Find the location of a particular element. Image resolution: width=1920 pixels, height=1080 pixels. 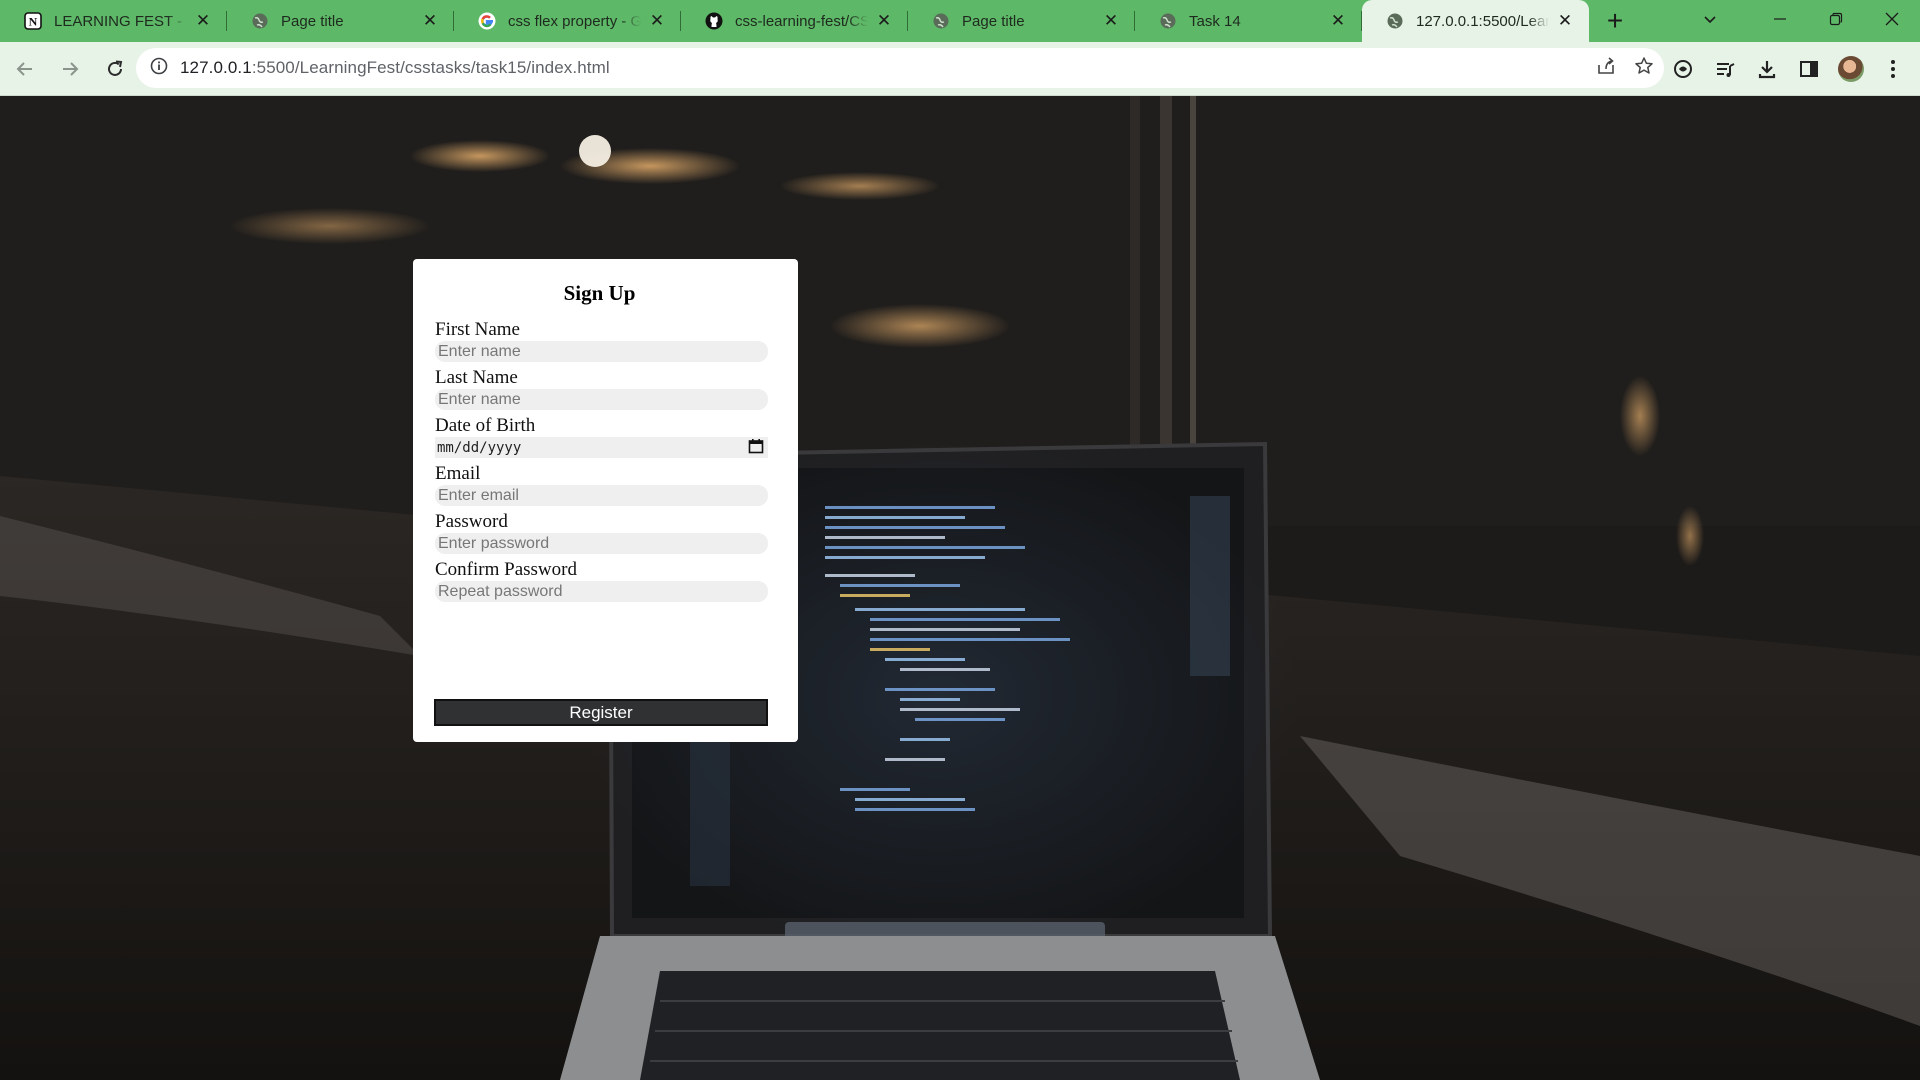

register-button: Register is located at coordinates (601, 712).